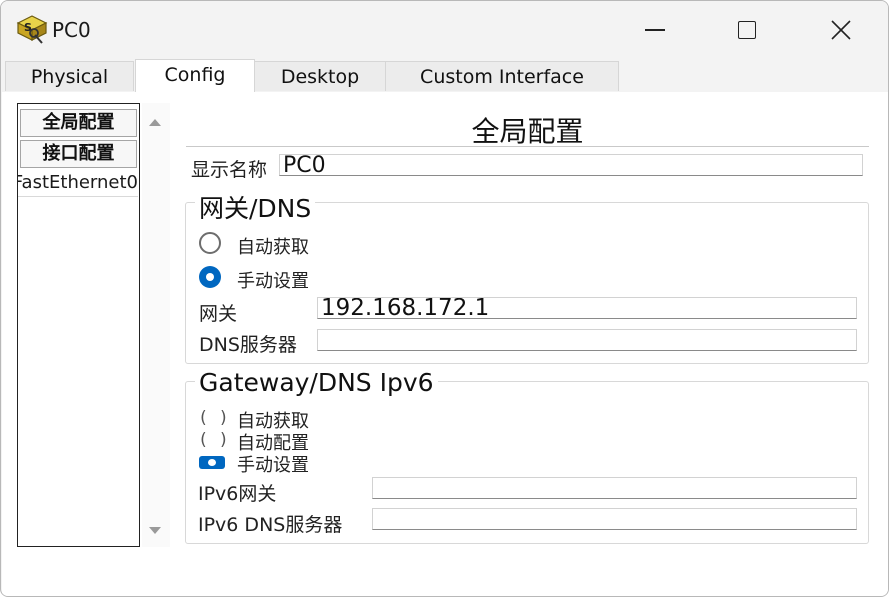 The width and height of the screenshot is (889, 597). What do you see at coordinates (210, 277) in the screenshot?
I see `gateway-manual-radio` at bounding box center [210, 277].